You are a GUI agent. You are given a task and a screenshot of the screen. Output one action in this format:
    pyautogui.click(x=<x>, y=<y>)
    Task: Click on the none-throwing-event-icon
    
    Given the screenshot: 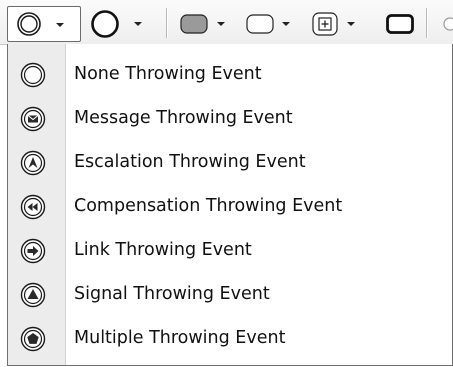 What is the action you would take?
    pyautogui.click(x=33, y=75)
    